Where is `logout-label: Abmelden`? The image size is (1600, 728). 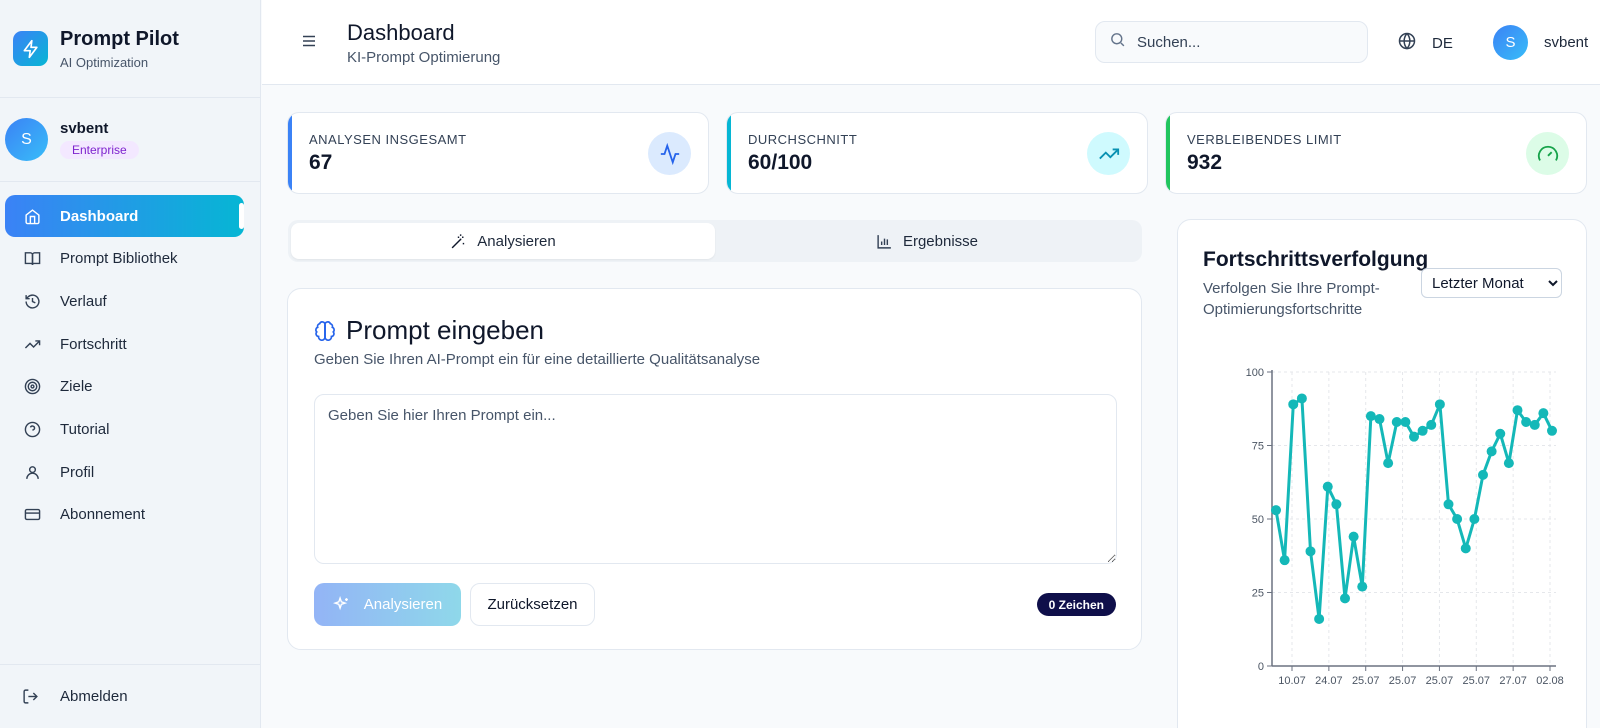 logout-label: Abmelden is located at coordinates (94, 696).